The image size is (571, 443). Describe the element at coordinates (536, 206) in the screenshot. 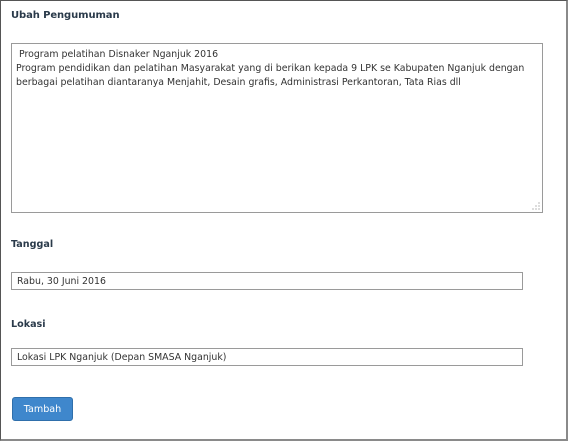

I see `resize-grip-icon` at that location.